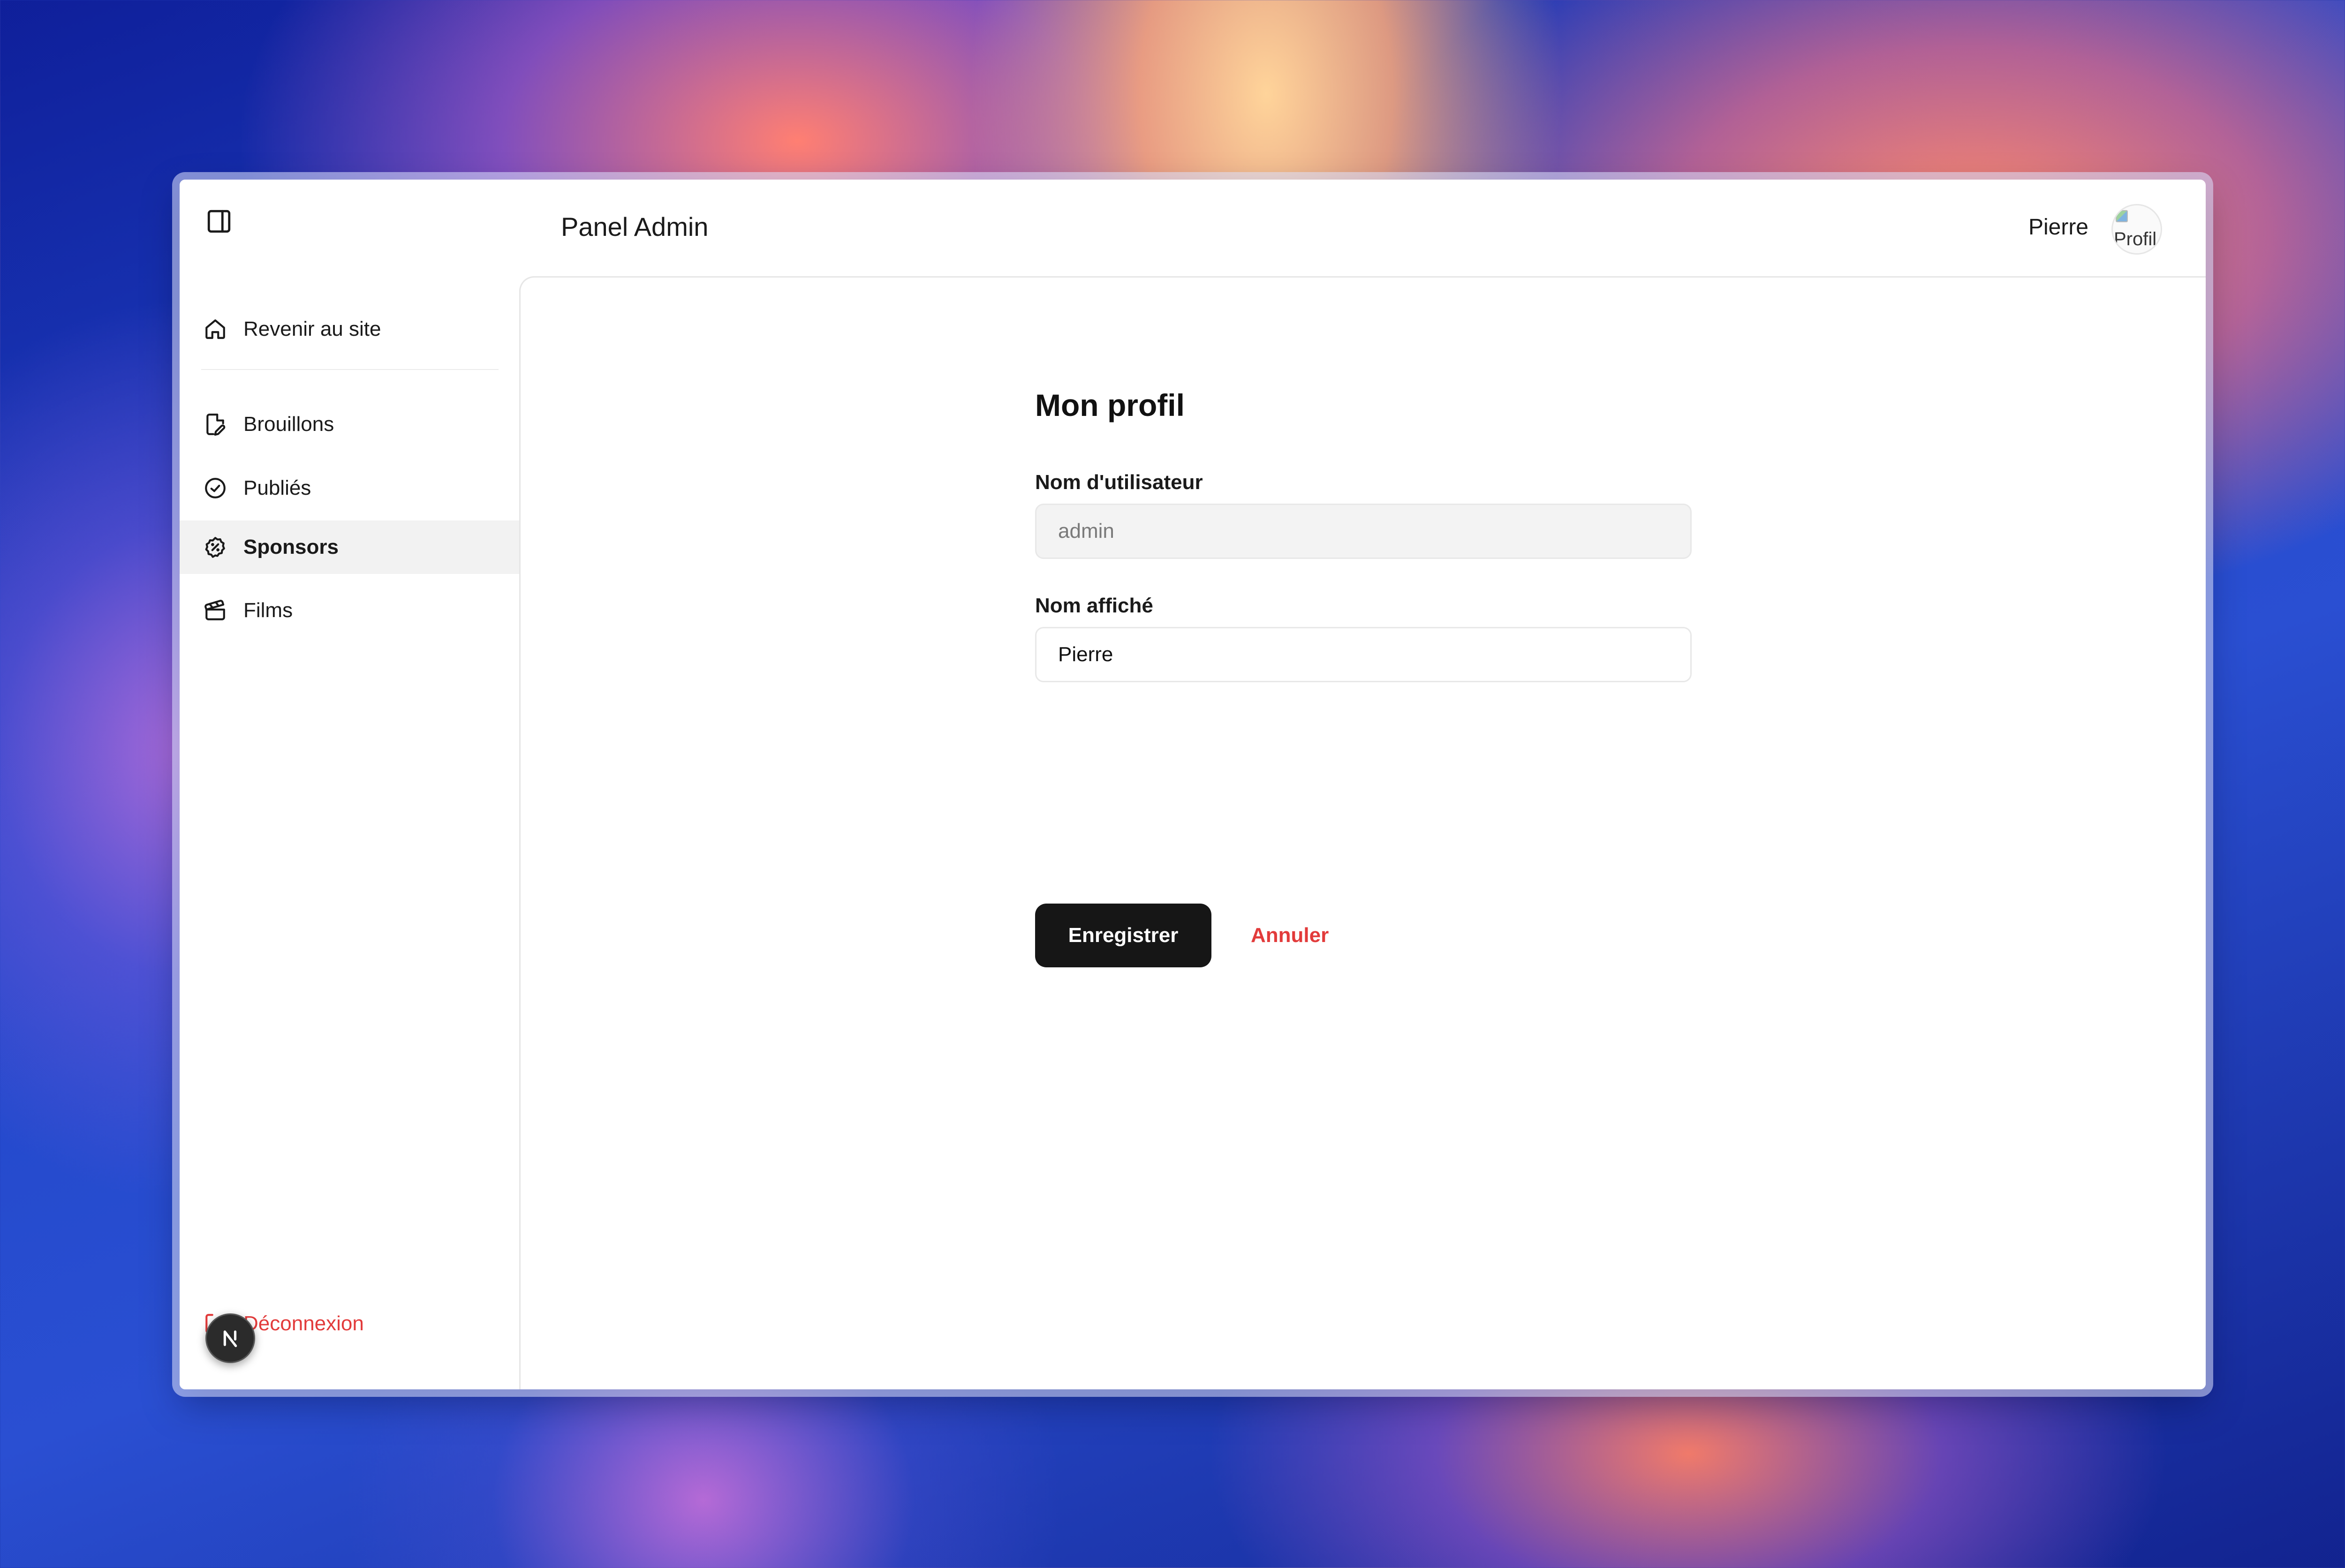  Describe the element at coordinates (303, 1324) in the screenshot. I see `logout-label: Déconnexion` at that location.